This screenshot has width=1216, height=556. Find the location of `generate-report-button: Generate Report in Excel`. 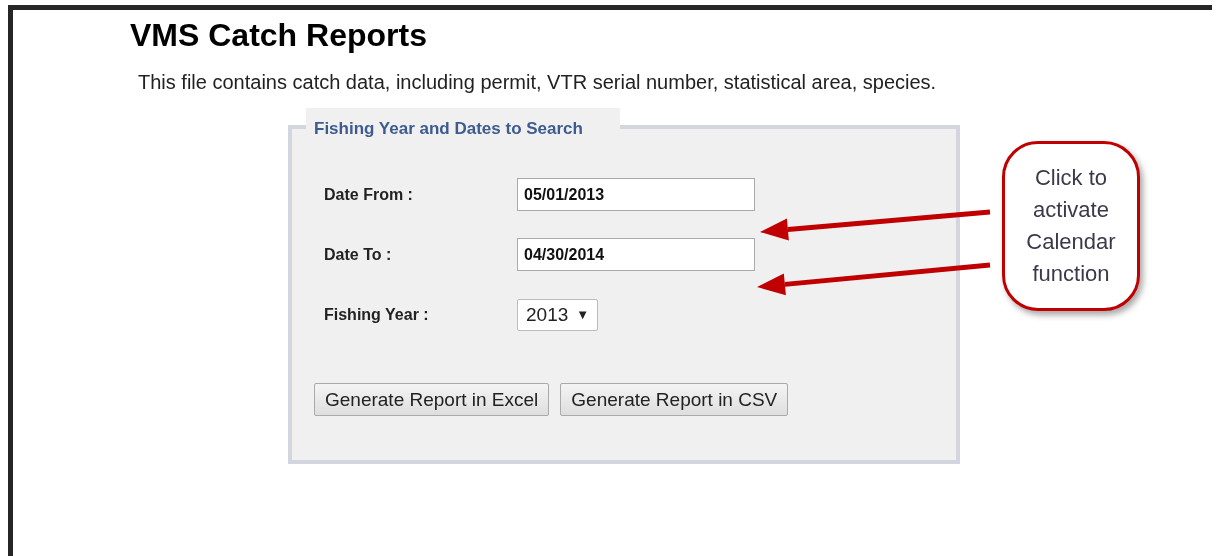

generate-report-button: Generate Report in Excel is located at coordinates (432, 399).